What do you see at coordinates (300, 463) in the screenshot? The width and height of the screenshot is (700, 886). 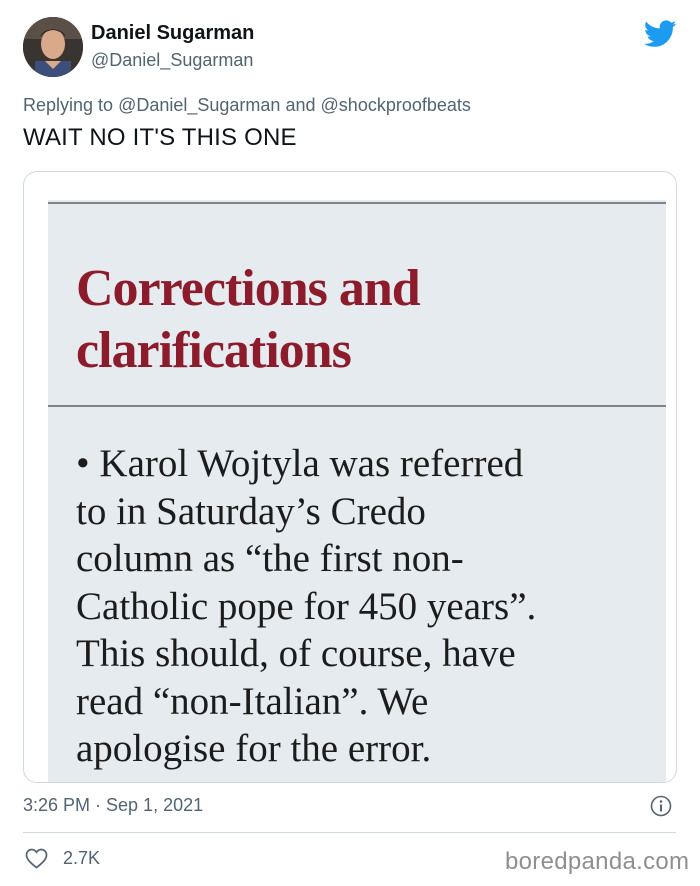 I see `clipping-body-line: • Karol Wojtyla was referred` at bounding box center [300, 463].